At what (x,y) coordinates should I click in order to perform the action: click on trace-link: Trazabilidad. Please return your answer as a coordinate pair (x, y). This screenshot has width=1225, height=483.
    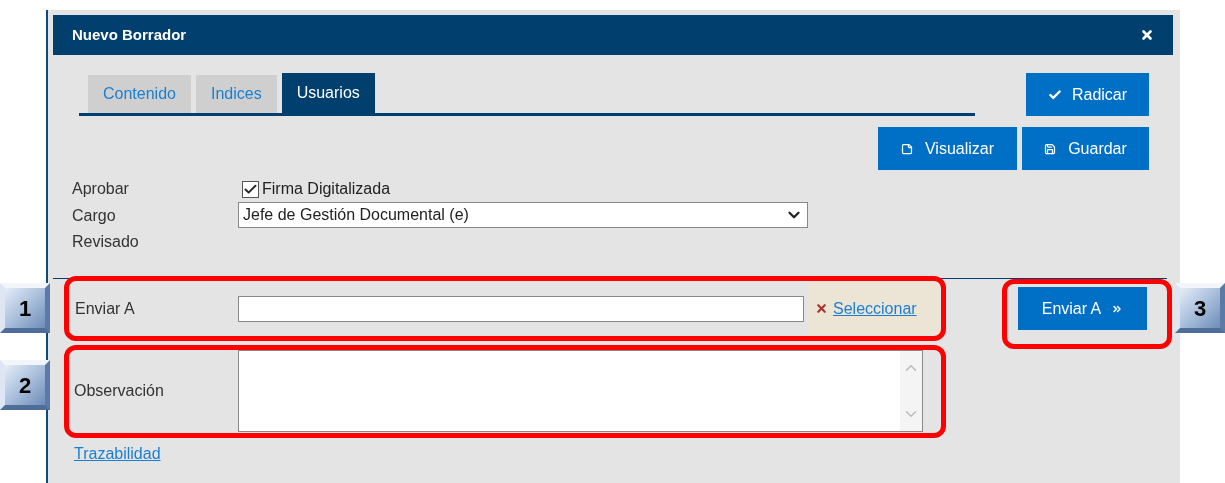
    Looking at the image, I should click on (117, 454).